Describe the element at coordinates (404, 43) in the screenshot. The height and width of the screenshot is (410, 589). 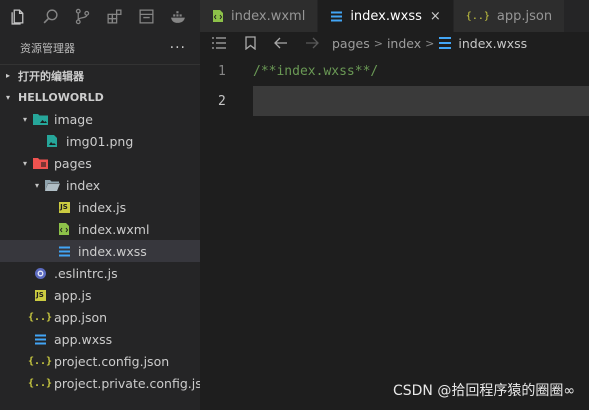
I see `breadcrumb-part: index` at that location.